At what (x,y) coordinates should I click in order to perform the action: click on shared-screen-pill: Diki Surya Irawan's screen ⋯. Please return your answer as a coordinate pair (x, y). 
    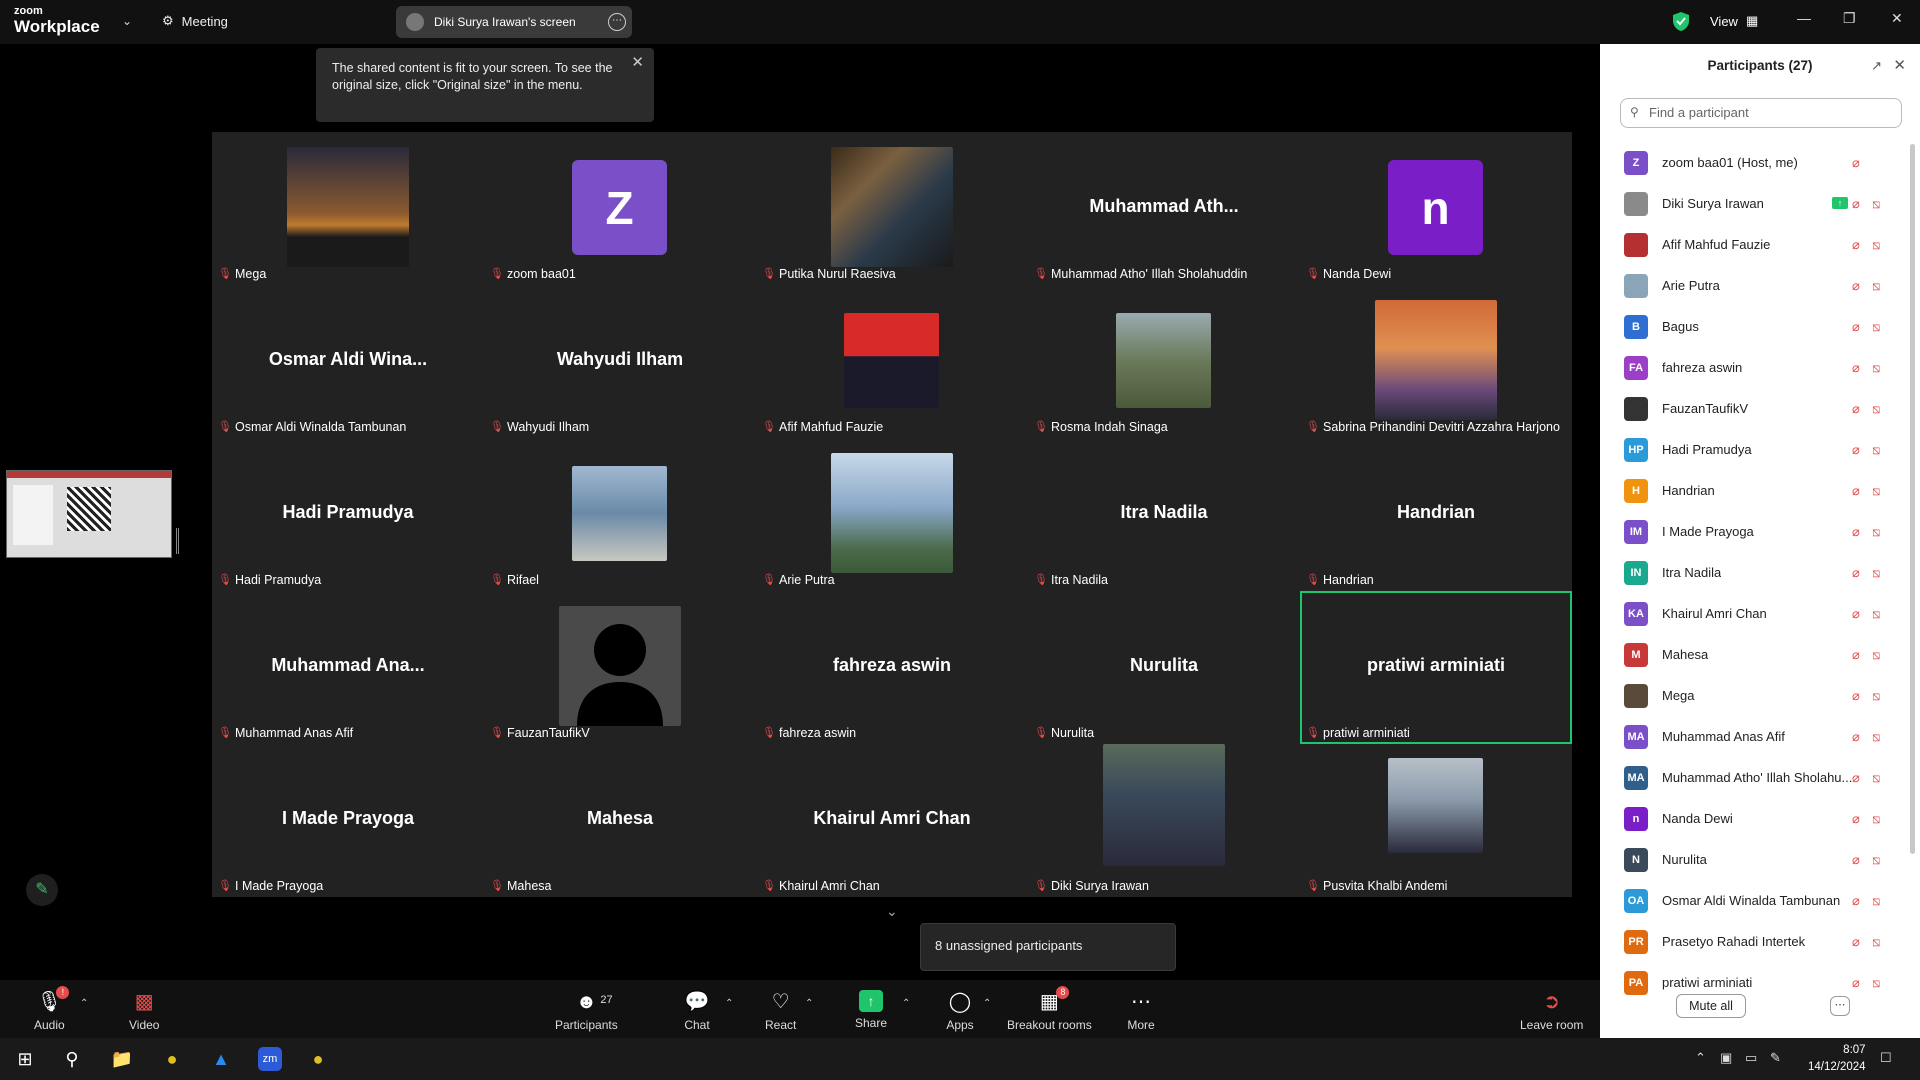
    Looking at the image, I should click on (514, 22).